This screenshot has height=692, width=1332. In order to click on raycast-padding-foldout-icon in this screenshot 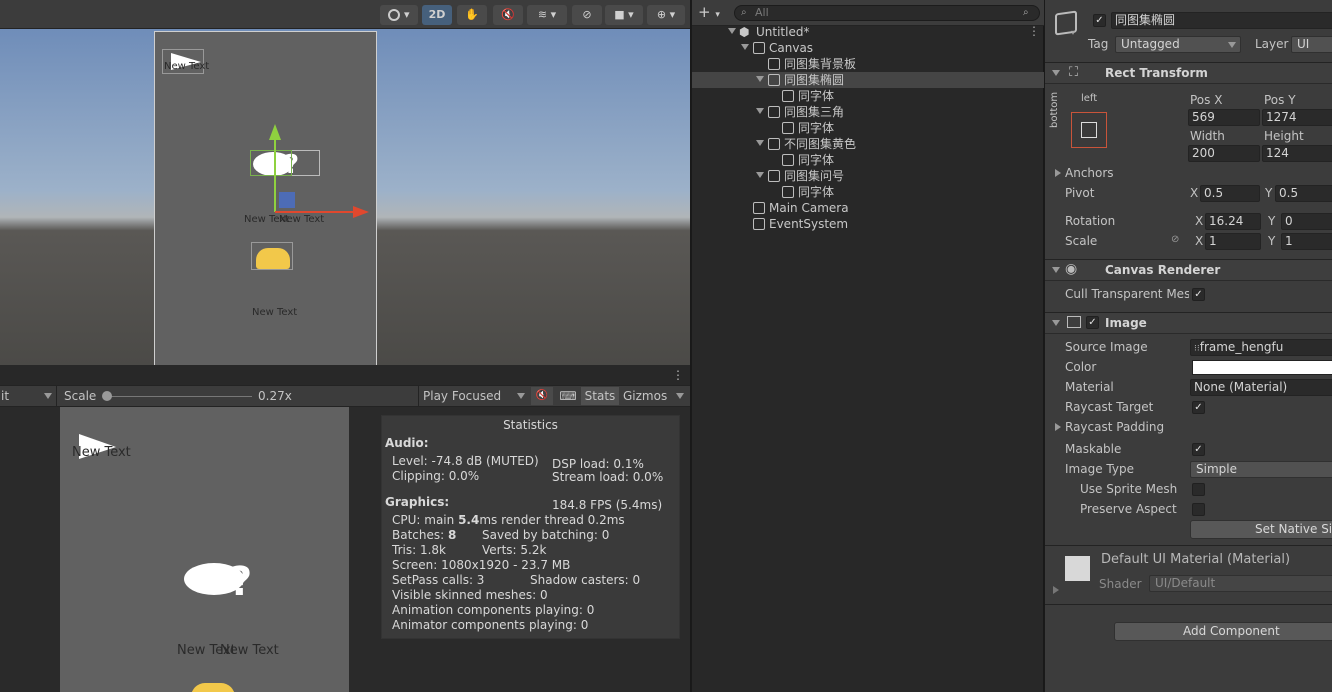, I will do `click(1058, 427)`.